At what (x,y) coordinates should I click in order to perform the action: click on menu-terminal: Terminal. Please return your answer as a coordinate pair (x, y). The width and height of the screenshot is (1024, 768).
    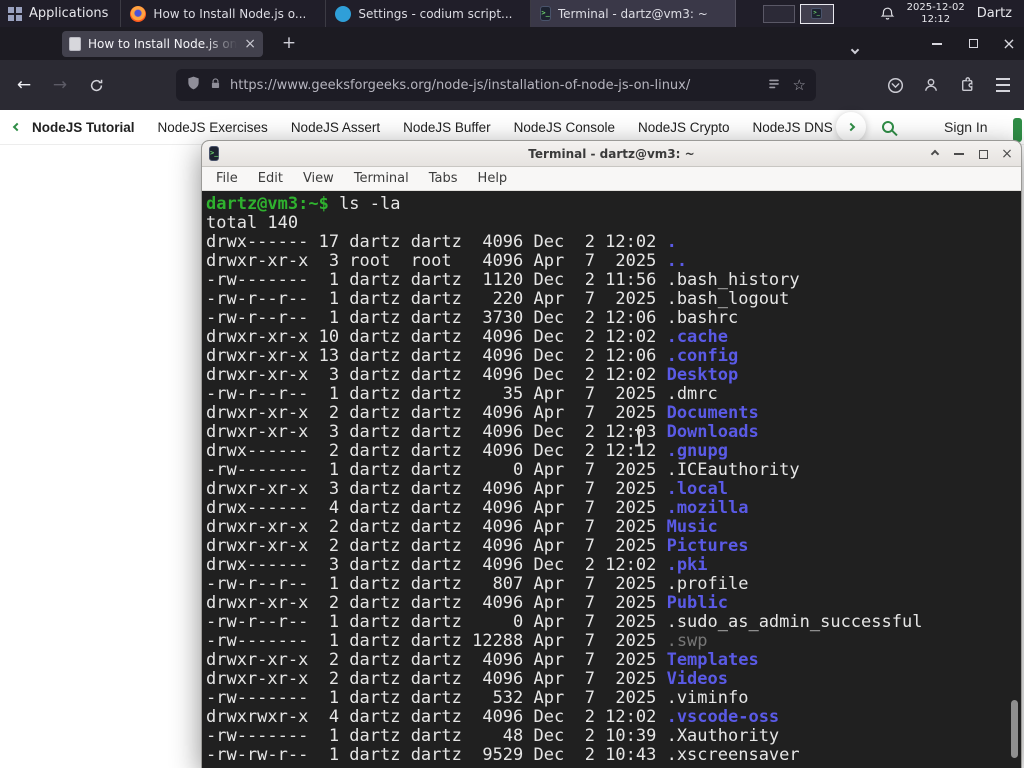
    Looking at the image, I should click on (381, 178).